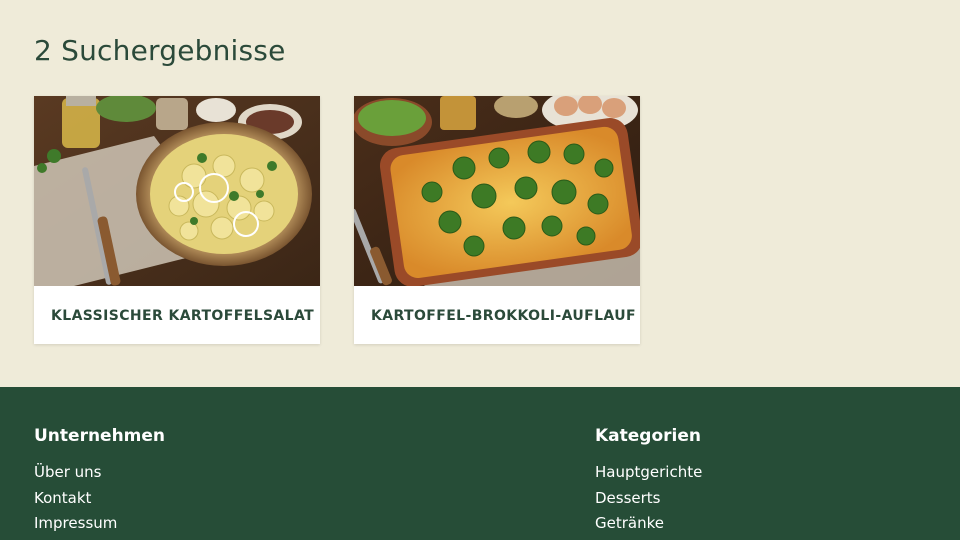 This screenshot has height=540, width=960. I want to click on recipe-title-auflauf: KARTOFFEL-BROKKOLI-AUFLAUF, so click(503, 316).